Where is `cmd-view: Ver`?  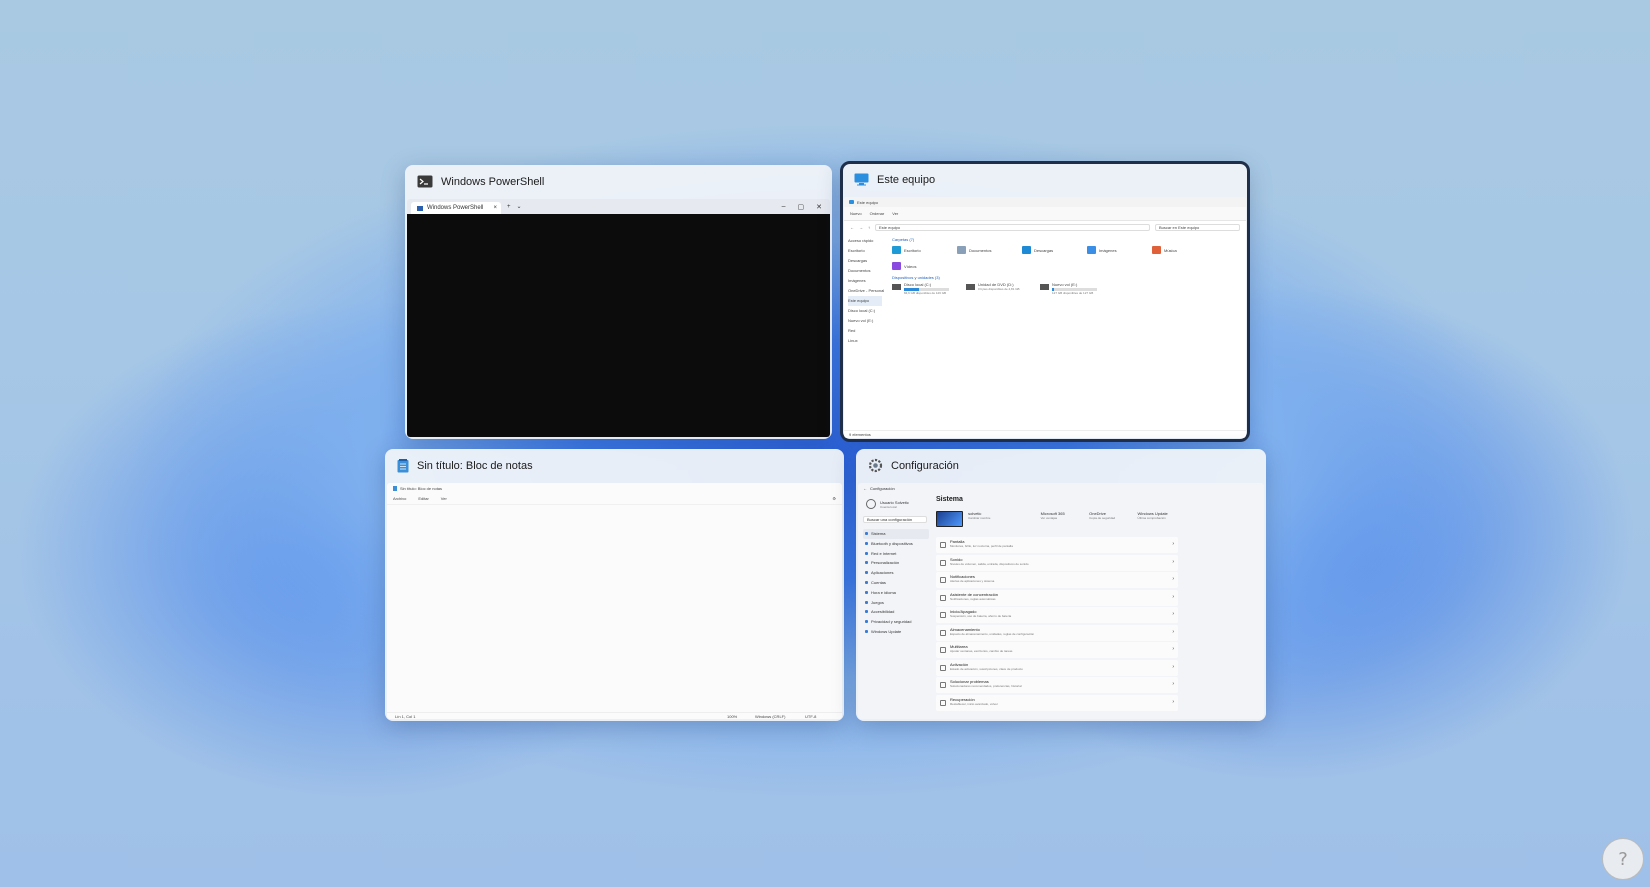
cmd-view: Ver is located at coordinates (895, 213).